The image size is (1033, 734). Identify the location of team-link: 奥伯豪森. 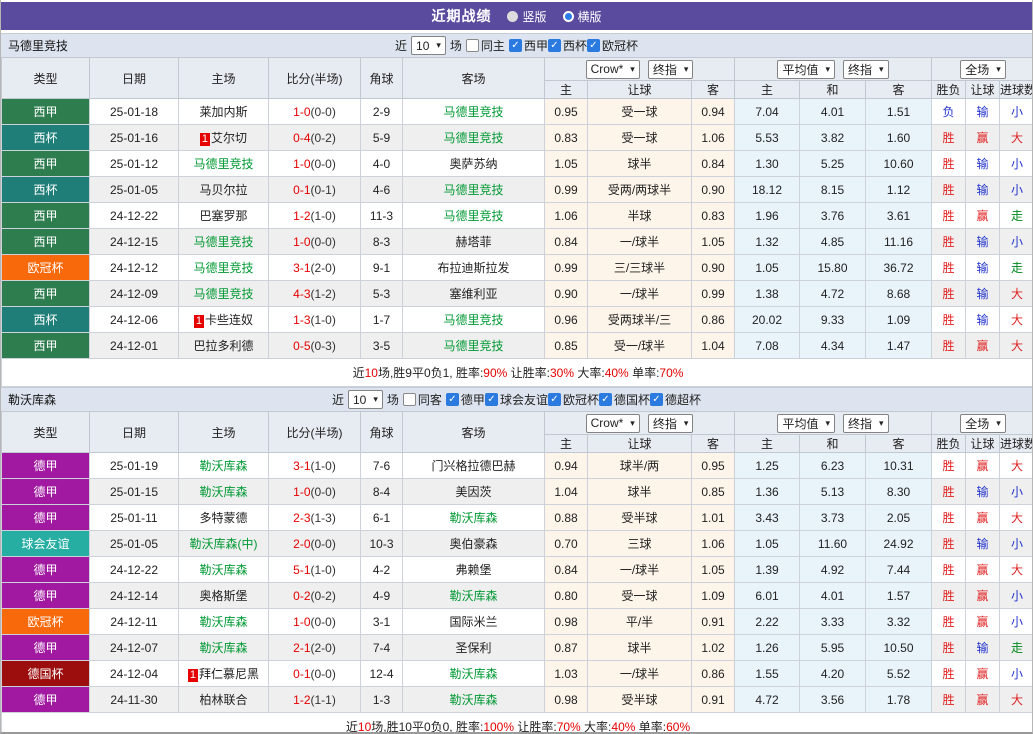
(473, 544).